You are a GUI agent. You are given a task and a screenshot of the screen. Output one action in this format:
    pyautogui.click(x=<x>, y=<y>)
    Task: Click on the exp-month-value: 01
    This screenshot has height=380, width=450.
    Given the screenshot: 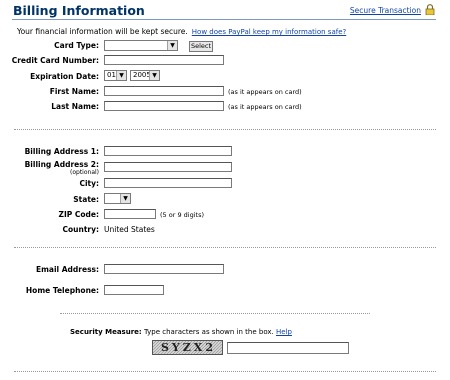 What is the action you would take?
    pyautogui.click(x=111, y=75)
    